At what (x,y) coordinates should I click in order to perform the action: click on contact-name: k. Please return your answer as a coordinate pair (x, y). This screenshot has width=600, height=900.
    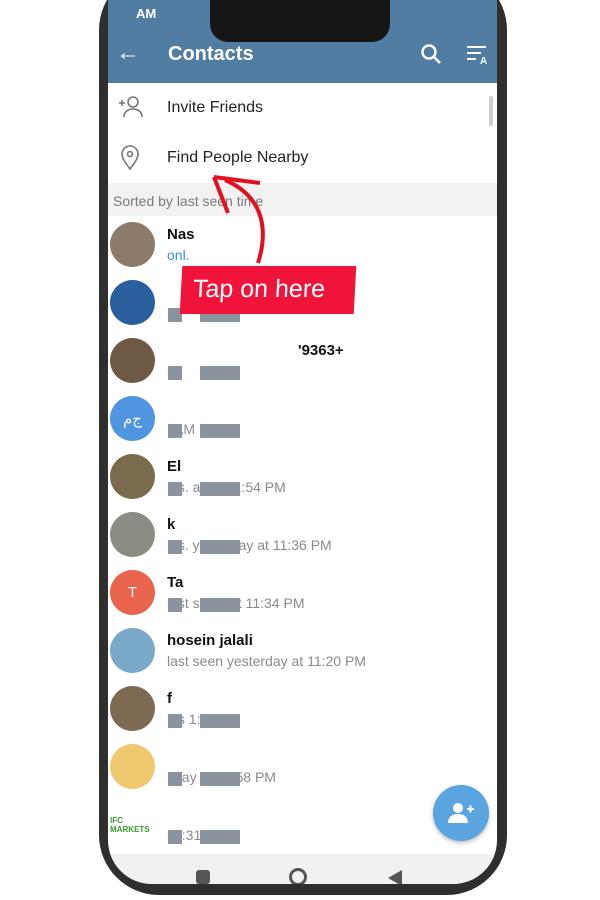
    Looking at the image, I should click on (171, 524).